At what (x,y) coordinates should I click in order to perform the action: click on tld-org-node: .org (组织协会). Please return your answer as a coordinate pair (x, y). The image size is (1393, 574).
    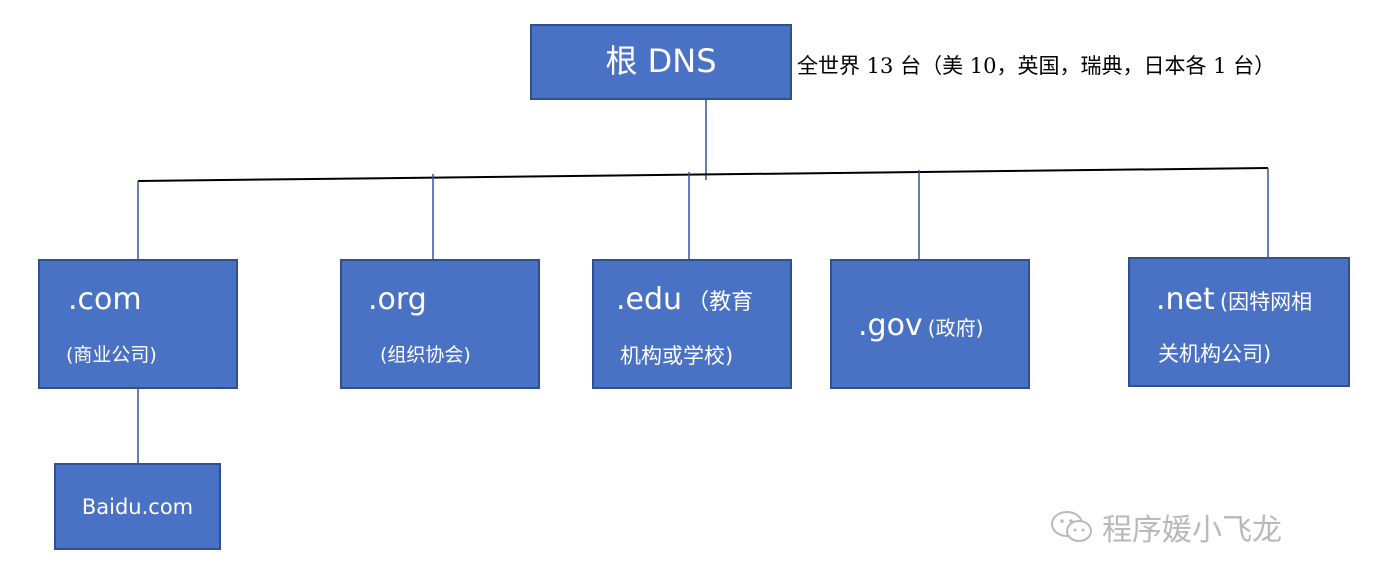
    Looking at the image, I should click on (440, 324).